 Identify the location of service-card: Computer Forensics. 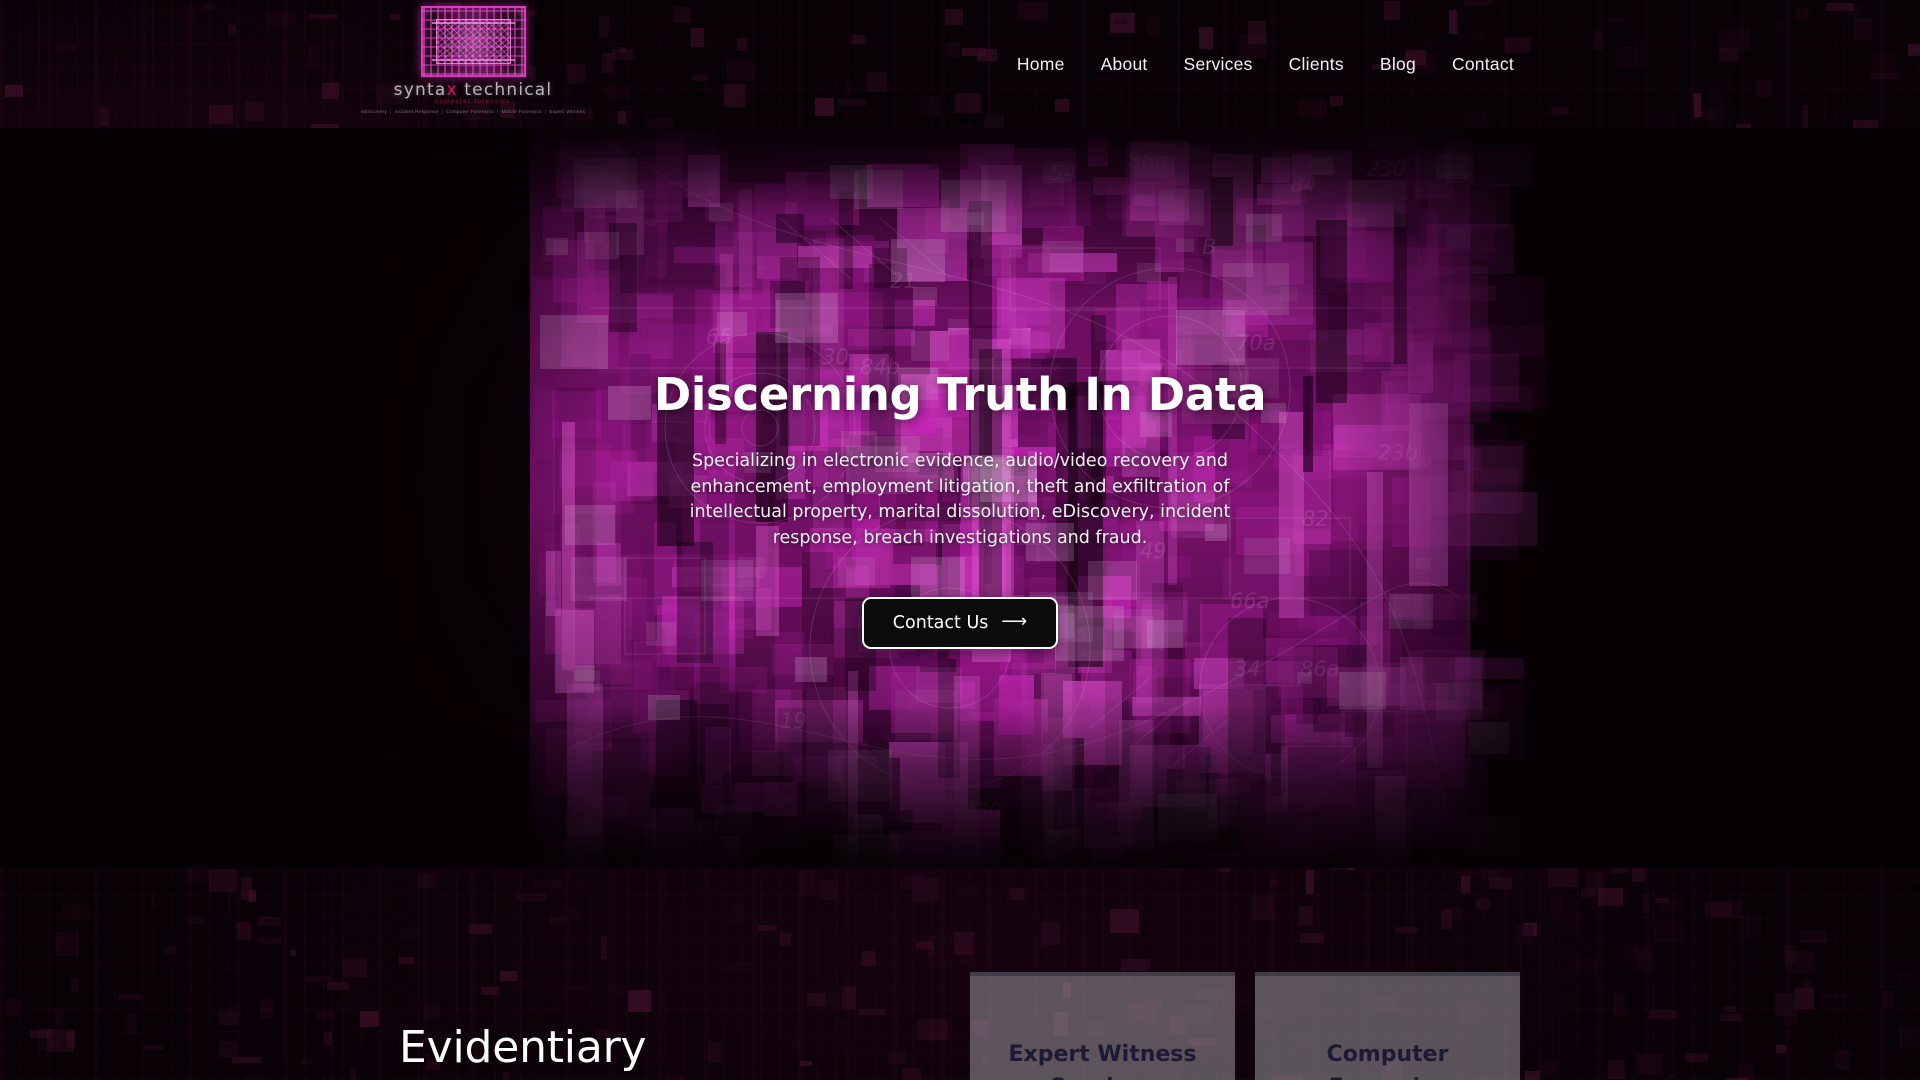
(1387, 1026).